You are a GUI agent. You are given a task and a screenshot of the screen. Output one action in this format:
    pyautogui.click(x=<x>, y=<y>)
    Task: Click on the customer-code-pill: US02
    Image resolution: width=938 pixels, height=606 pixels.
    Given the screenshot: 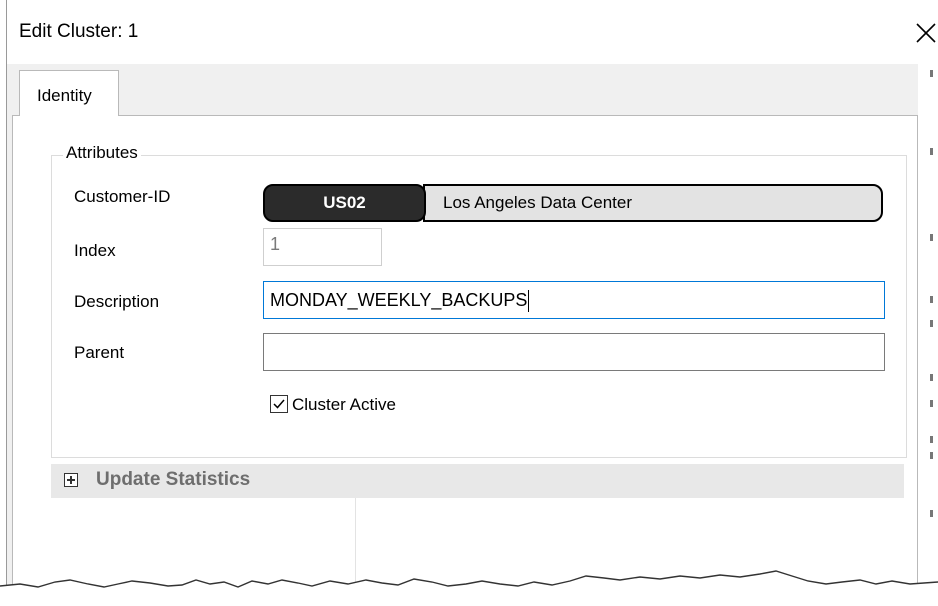 What is the action you would take?
    pyautogui.click(x=344, y=203)
    